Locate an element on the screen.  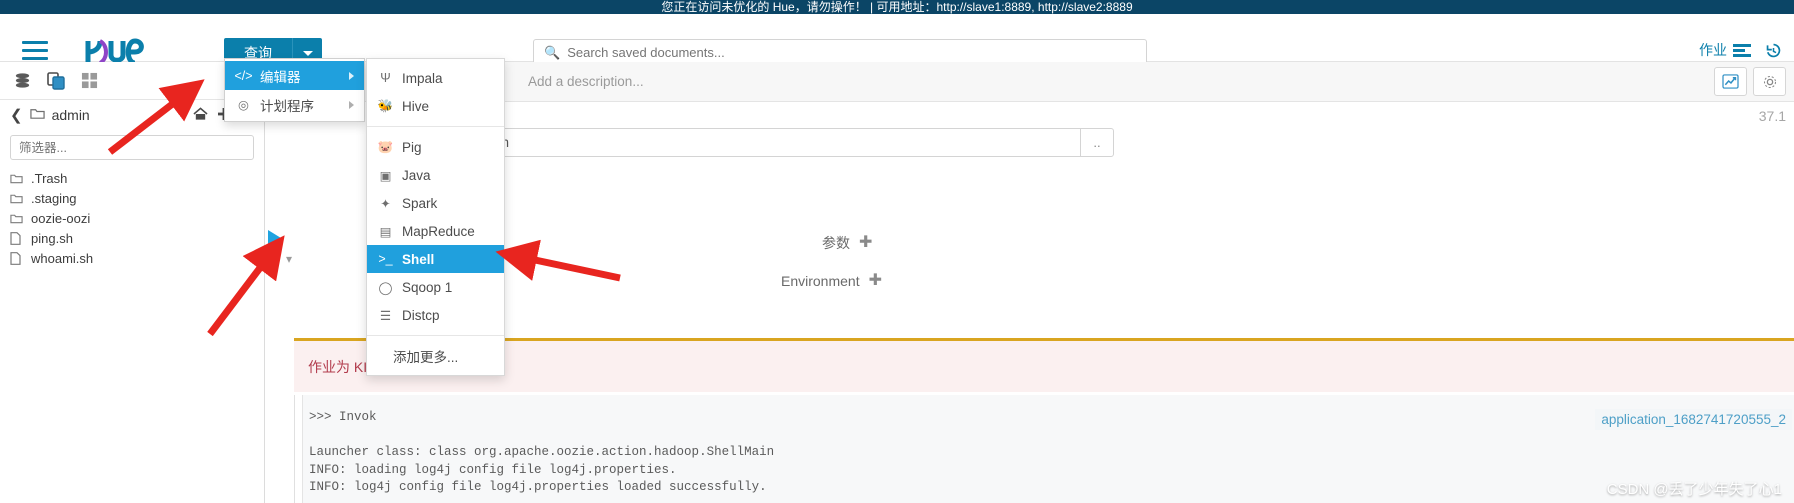
sidebar-filter-field is located at coordinates (132, 147).